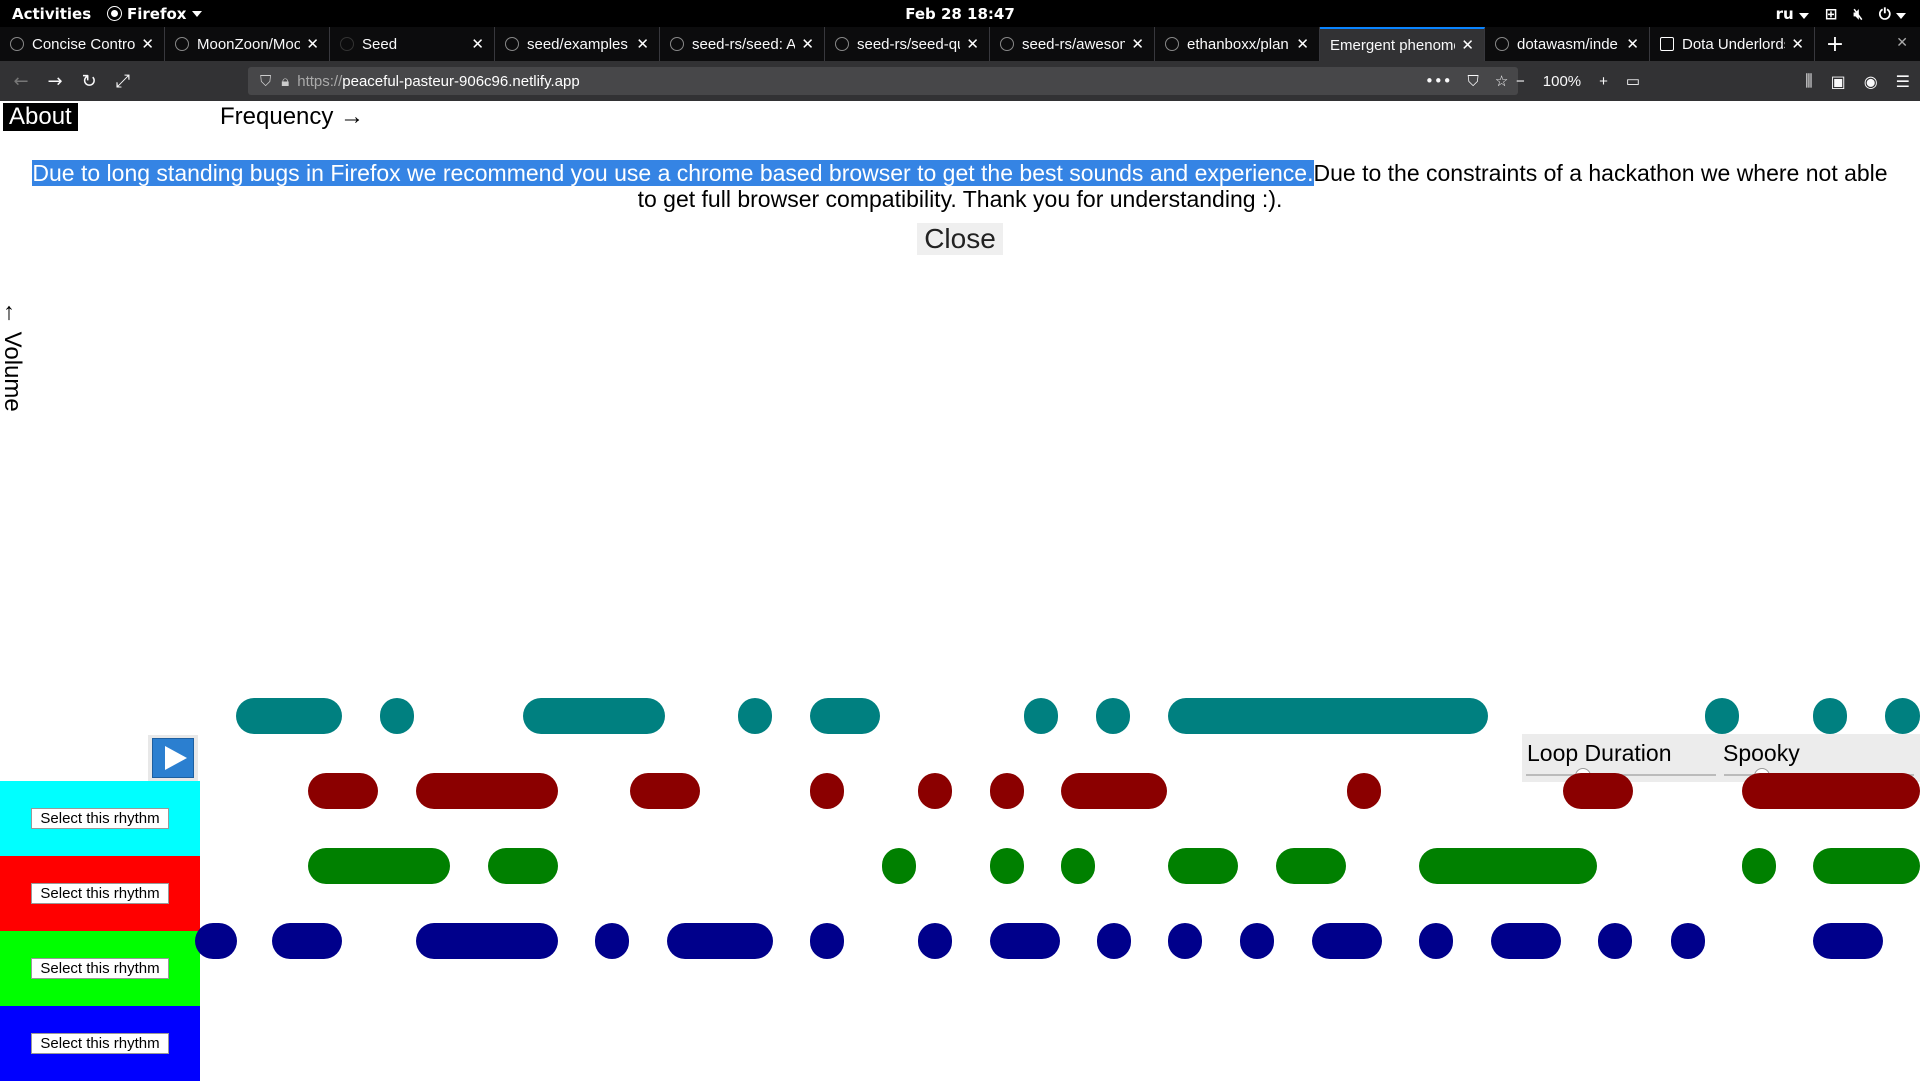 Image resolution: width=1920 pixels, height=1081 pixels. Describe the element at coordinates (1902, 43) in the screenshot. I see `list-all-tabs-icon: ✕` at that location.